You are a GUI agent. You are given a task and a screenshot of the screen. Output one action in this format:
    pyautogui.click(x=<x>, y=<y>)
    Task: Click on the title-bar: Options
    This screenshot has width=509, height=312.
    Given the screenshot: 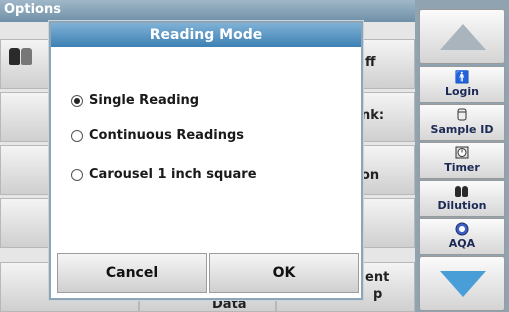 What is the action you would take?
    pyautogui.click(x=207, y=11)
    